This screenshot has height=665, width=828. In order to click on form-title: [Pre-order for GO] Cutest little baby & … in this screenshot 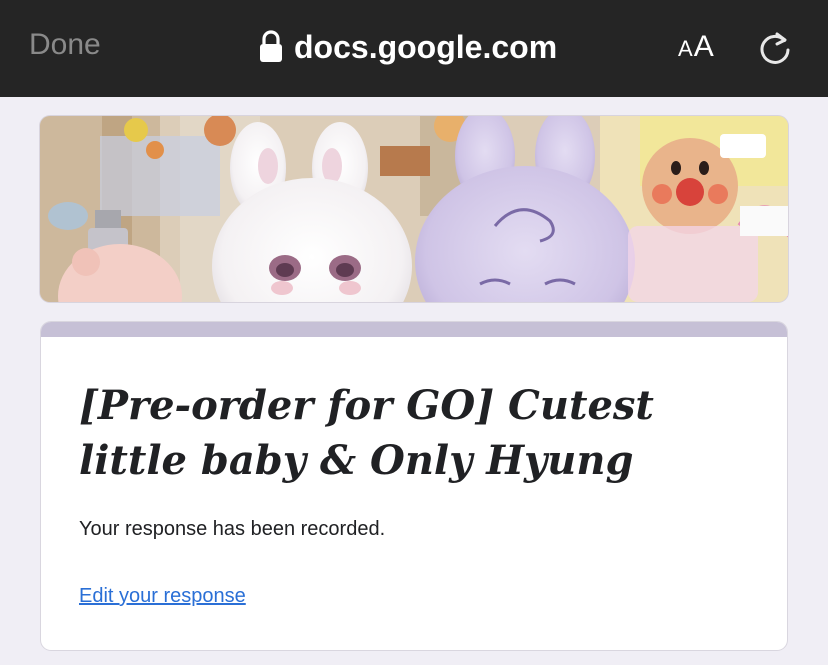, I will do `click(366, 433)`.